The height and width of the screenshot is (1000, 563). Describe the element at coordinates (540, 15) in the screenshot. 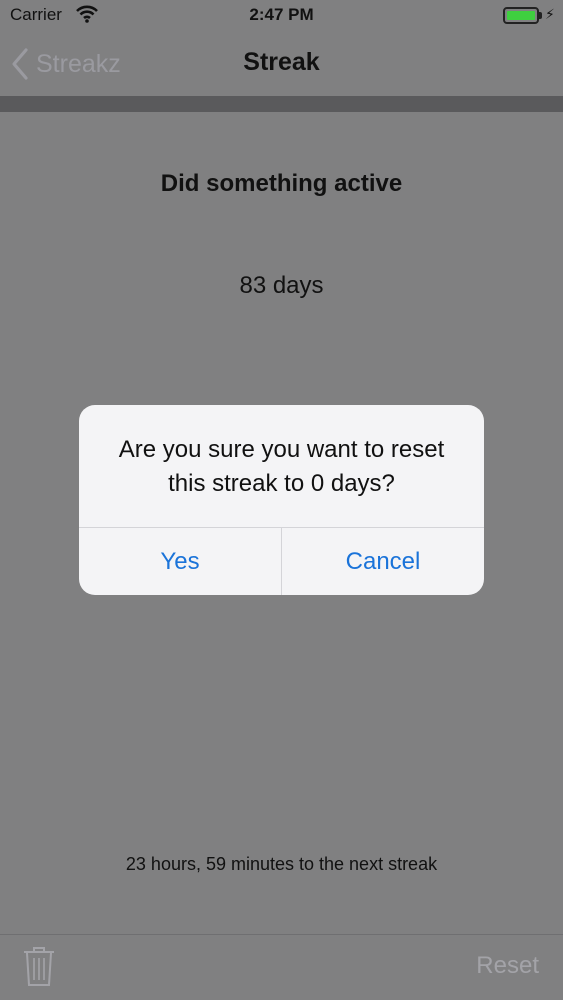

I see `battery-tip` at that location.